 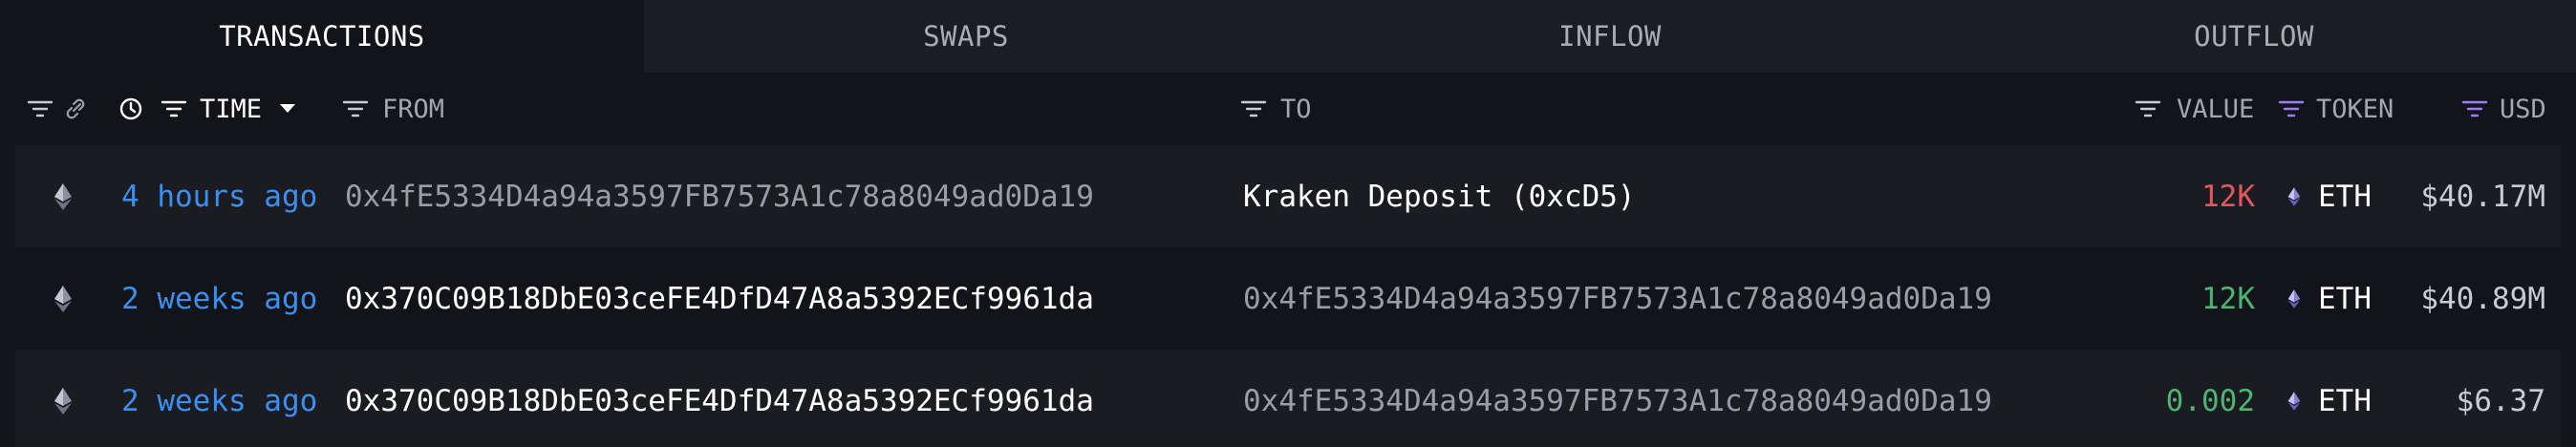 What do you see at coordinates (75, 109) in the screenshot?
I see `link-icon` at bounding box center [75, 109].